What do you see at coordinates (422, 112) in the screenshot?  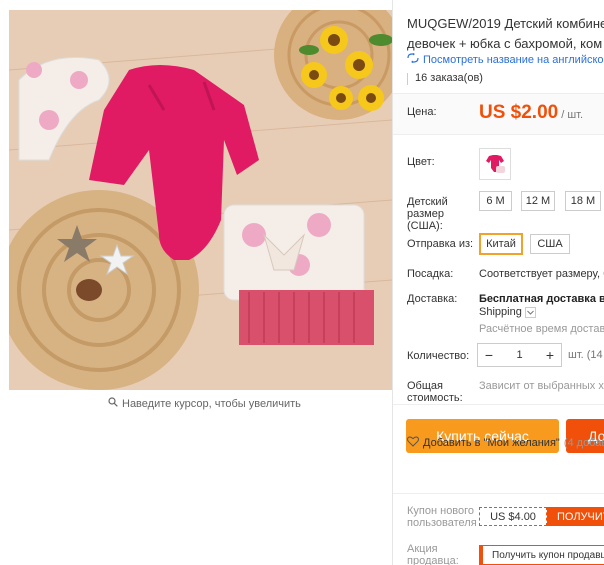 I see `price-label: Цена:` at bounding box center [422, 112].